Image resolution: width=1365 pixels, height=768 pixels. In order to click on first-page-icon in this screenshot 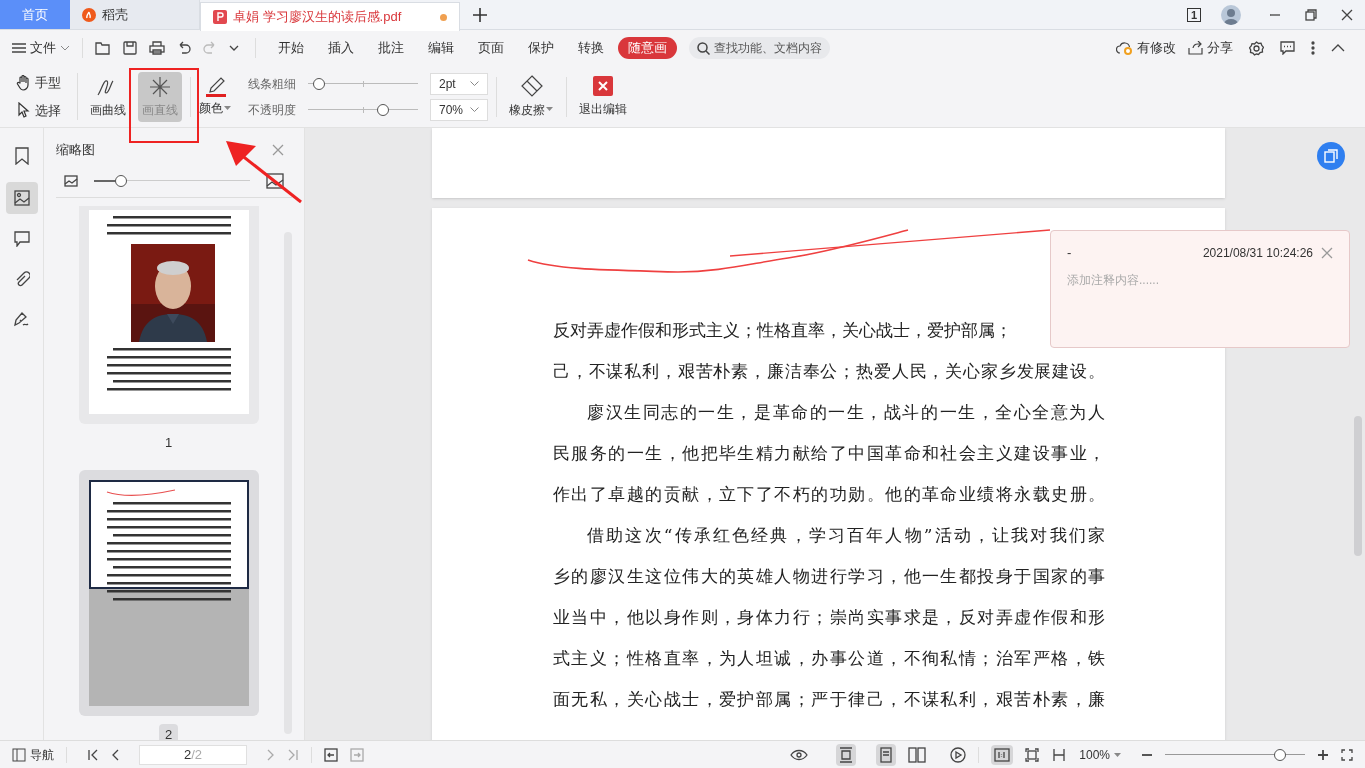, I will do `click(93, 754)`.